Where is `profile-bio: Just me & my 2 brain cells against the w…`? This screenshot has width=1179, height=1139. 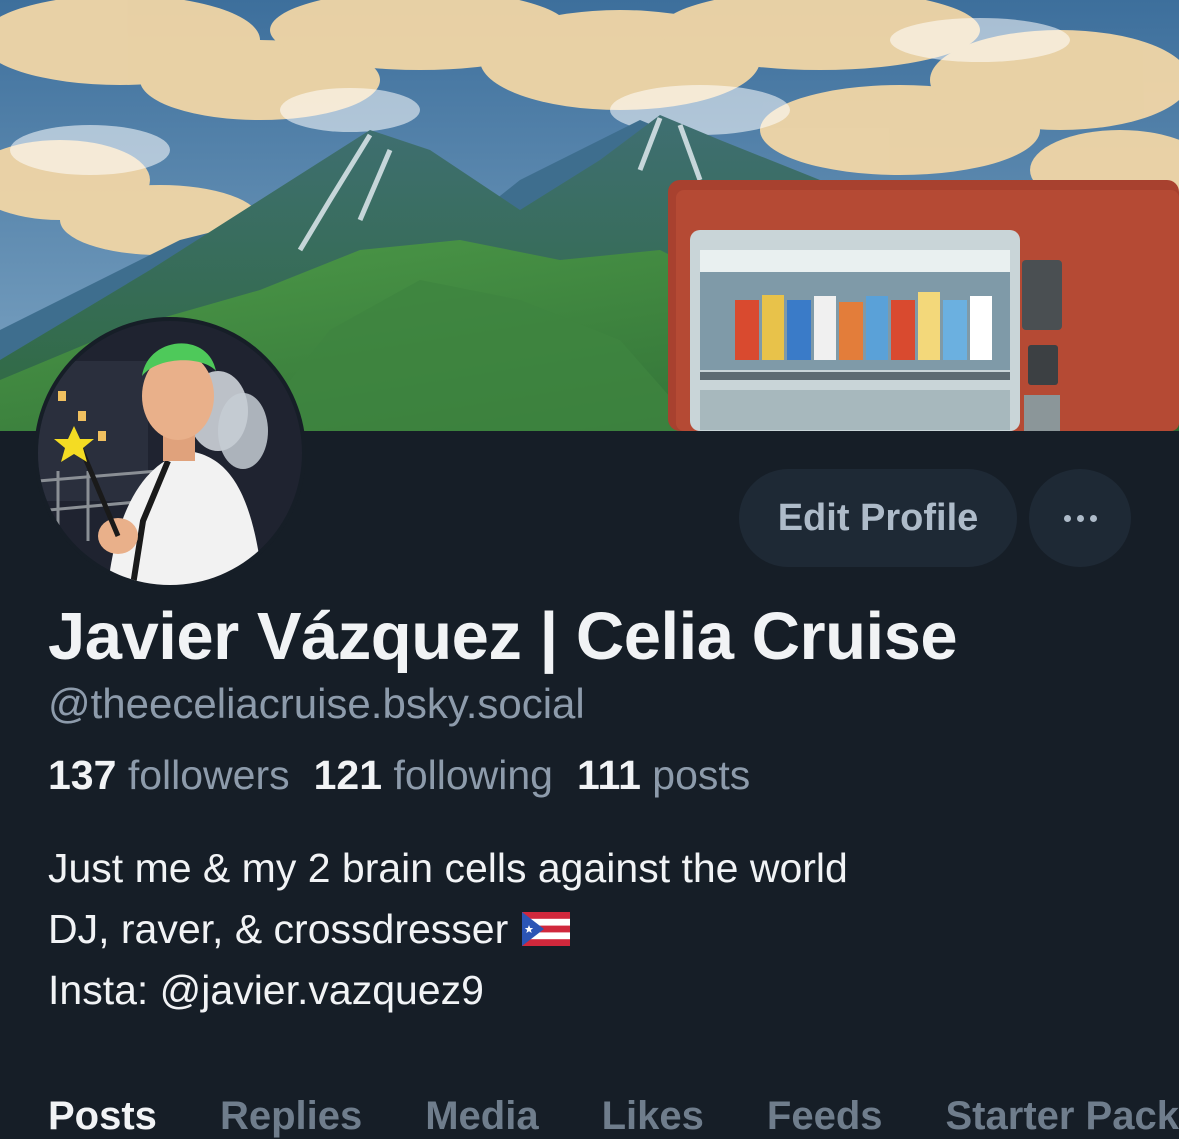
profile-bio: Just me & my 2 brain cells against the w… is located at coordinates (448, 929).